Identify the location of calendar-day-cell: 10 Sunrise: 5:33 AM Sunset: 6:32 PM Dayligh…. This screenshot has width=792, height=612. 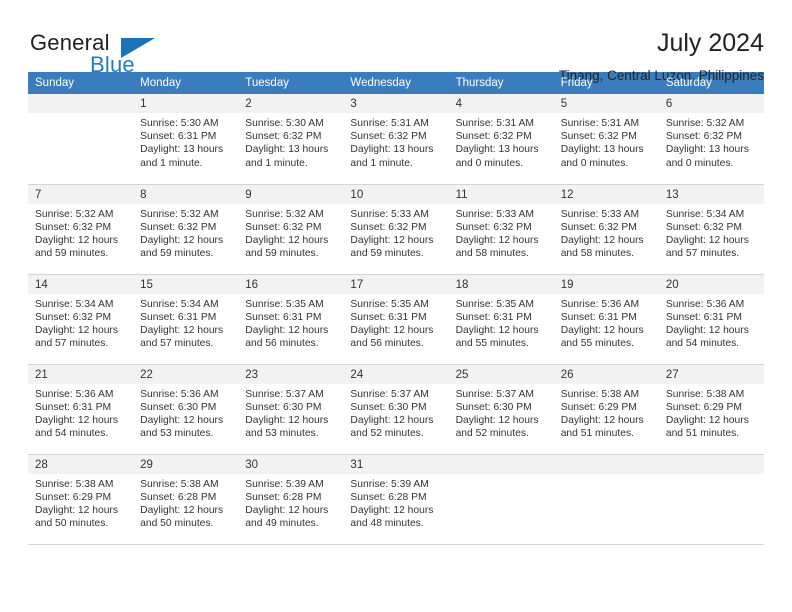
(396, 229).